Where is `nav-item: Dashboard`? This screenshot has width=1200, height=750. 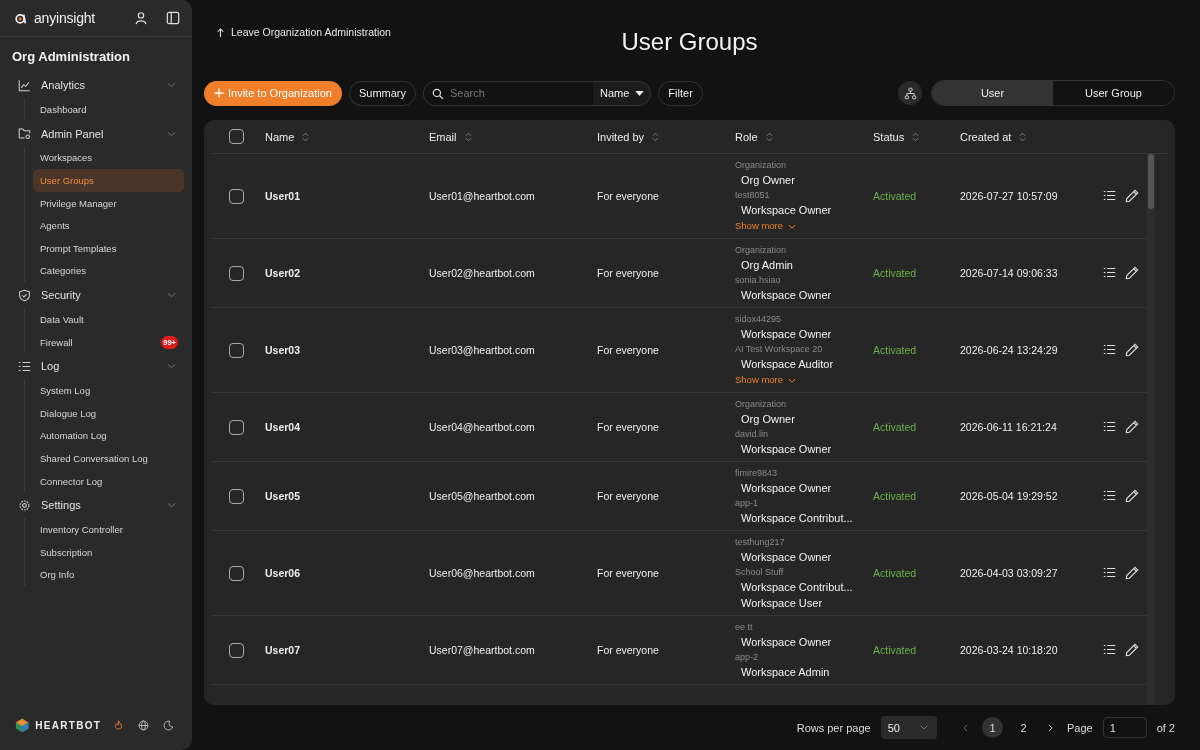 nav-item: Dashboard is located at coordinates (108, 109).